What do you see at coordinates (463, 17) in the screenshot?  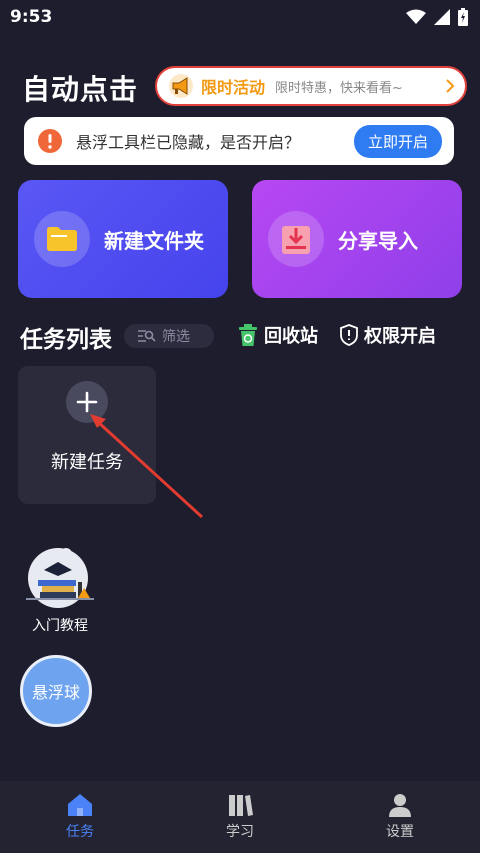 I see `battery-icon` at bounding box center [463, 17].